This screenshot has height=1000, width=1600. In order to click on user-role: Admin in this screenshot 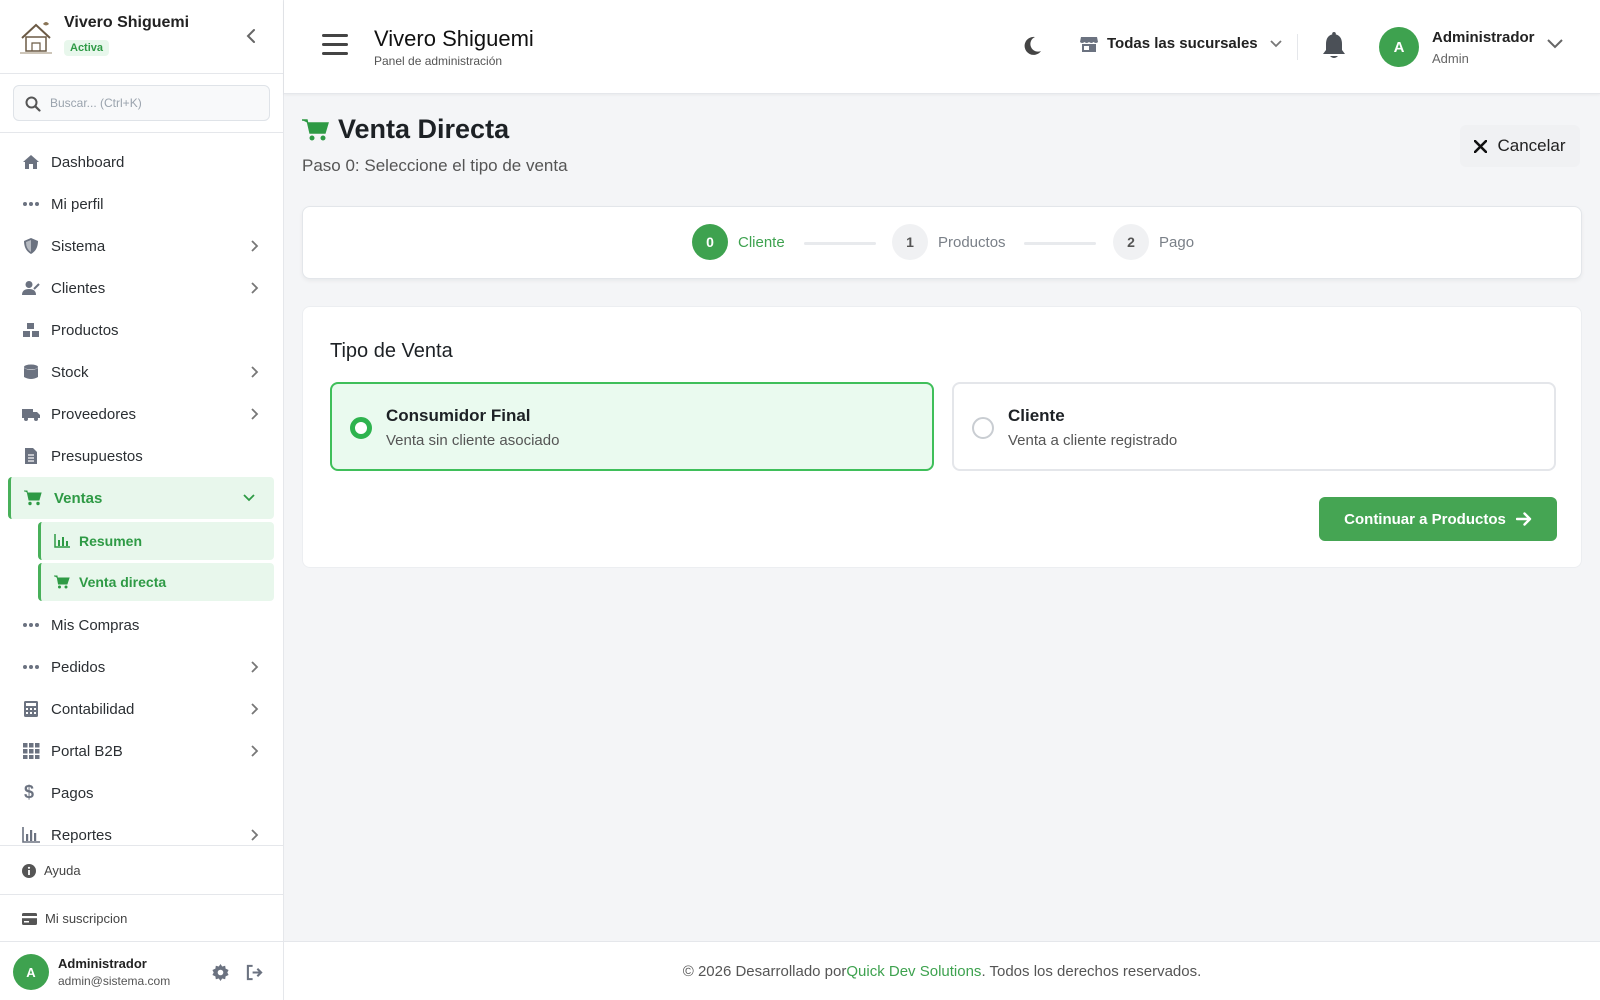, I will do `click(1450, 58)`.